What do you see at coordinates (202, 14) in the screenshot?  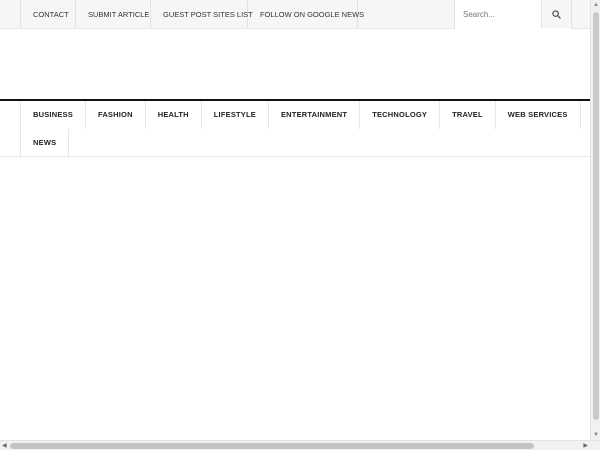 I see `top-nav-guest-post-sites-list: GUEST POST SITES LIST` at bounding box center [202, 14].